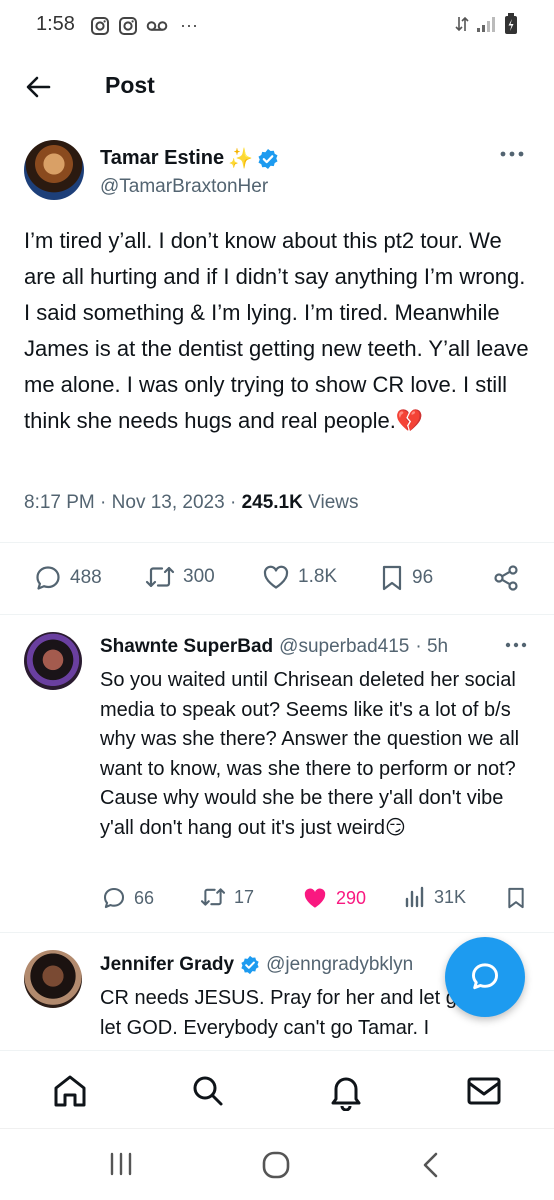 This screenshot has height=1200, width=554. I want to click on post-date: Nov 13, 2023, so click(168, 502).